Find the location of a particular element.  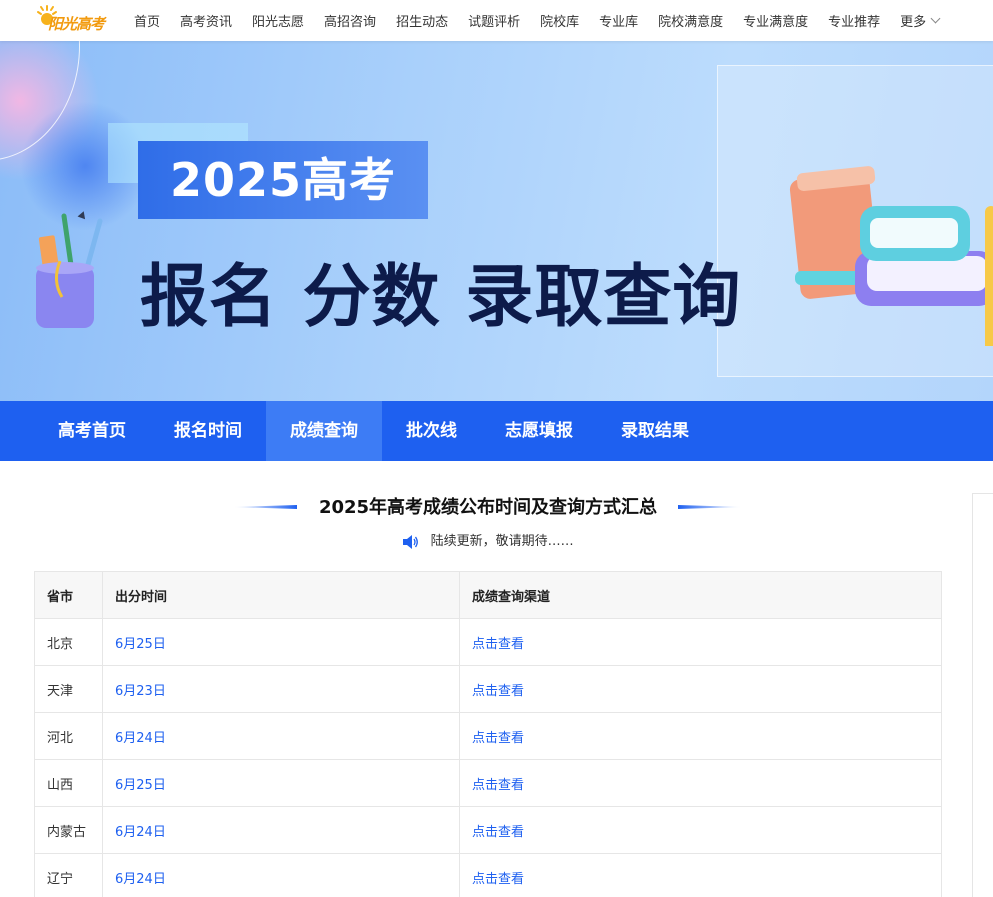

province-cell: 天津 is located at coordinates (68, 689).